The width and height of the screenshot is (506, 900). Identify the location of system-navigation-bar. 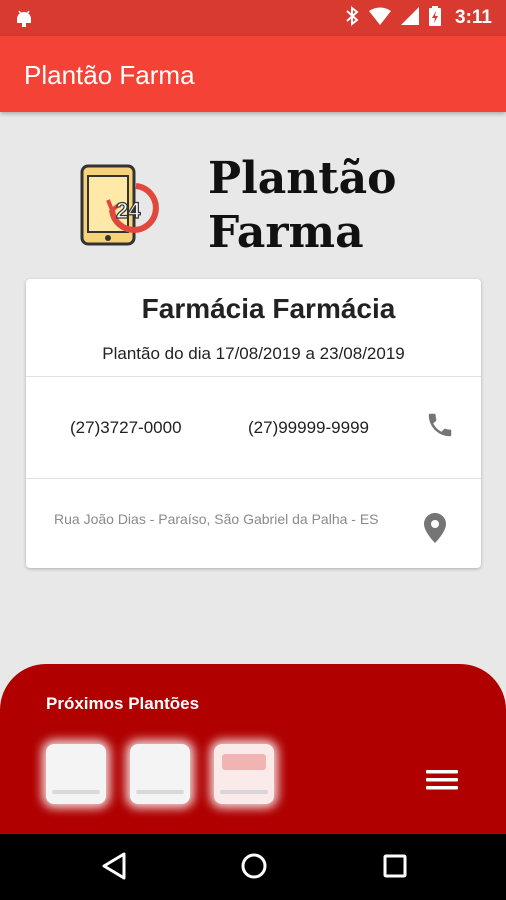
(253, 867).